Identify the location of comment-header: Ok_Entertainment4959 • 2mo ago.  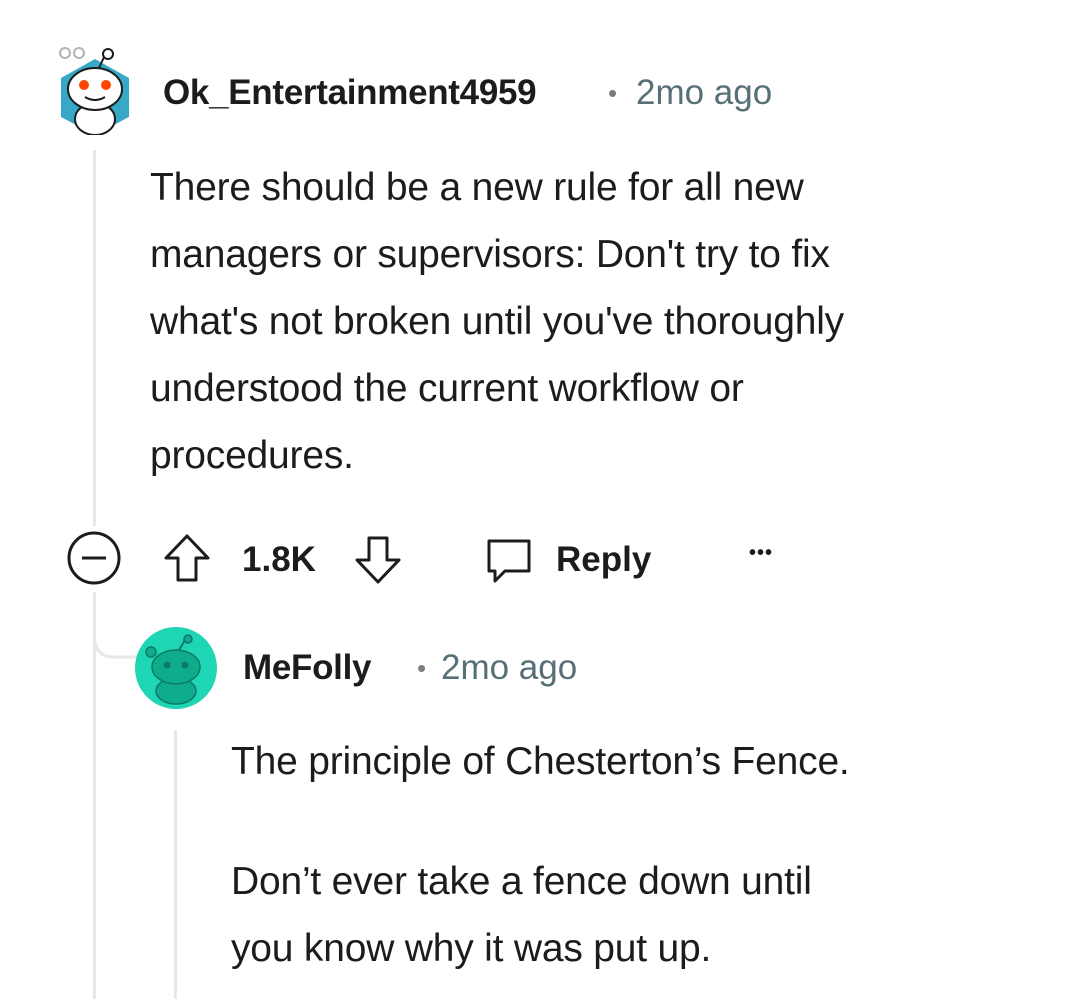
(455, 90).